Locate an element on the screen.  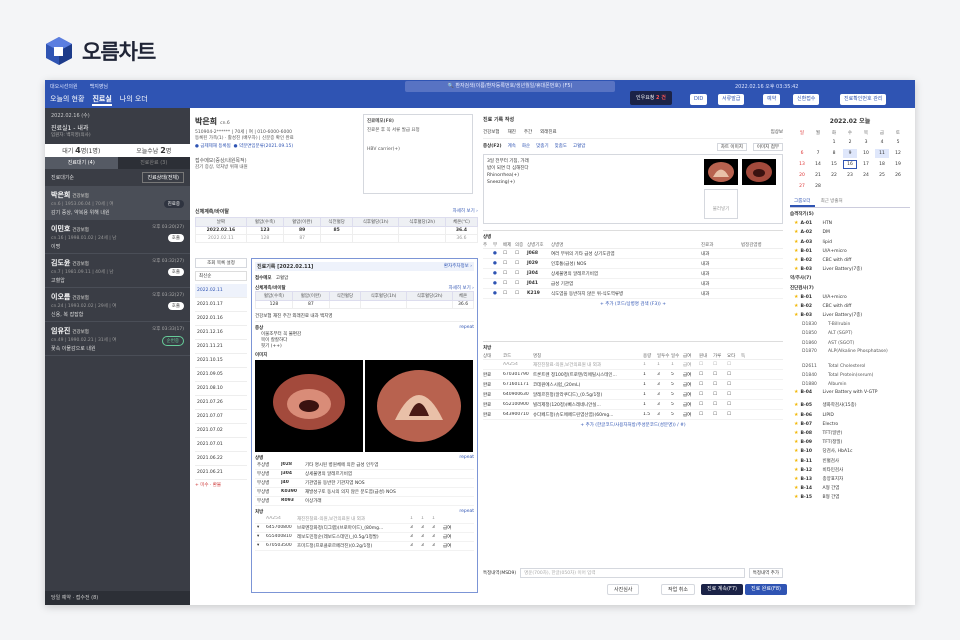
record-sx-repeat: repeat is located at coordinates (466, 328).